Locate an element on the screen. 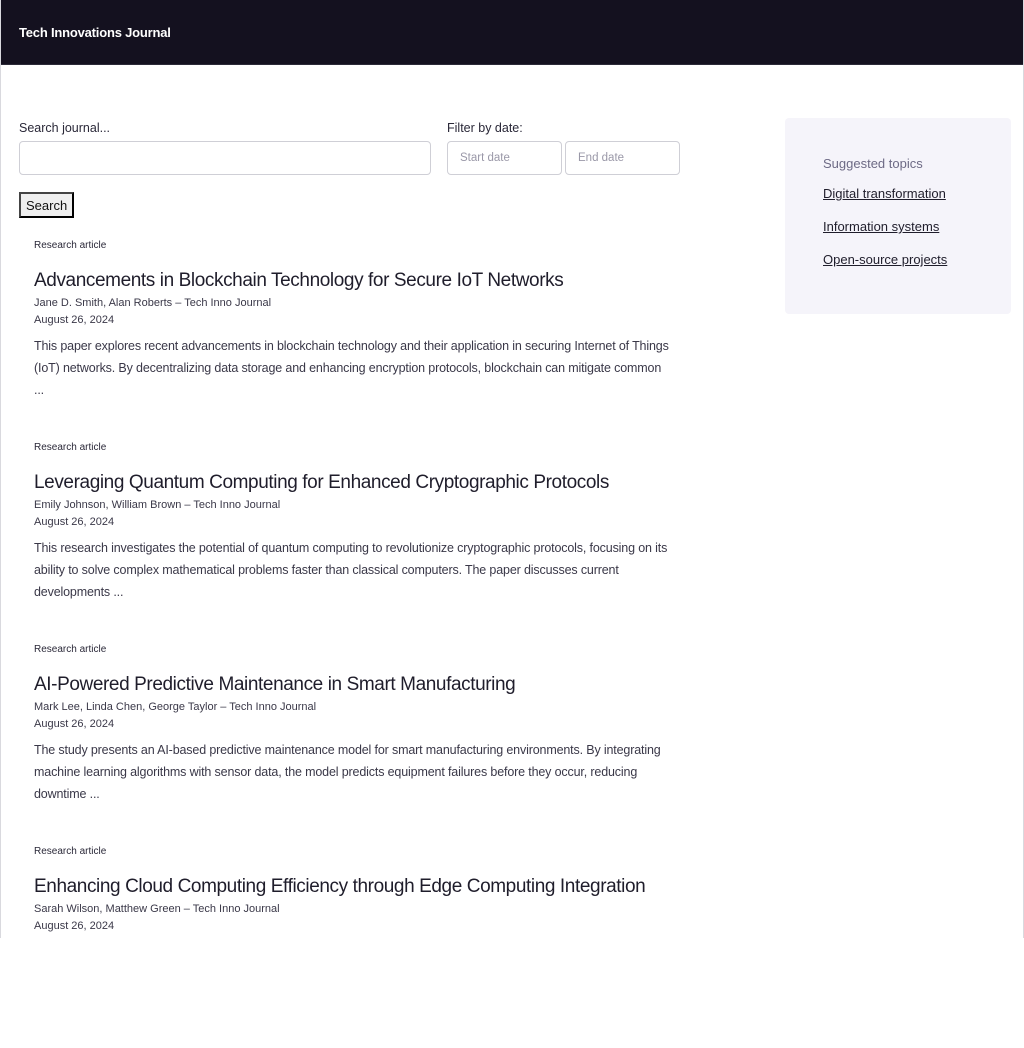  start-date-input is located at coordinates (504, 158).